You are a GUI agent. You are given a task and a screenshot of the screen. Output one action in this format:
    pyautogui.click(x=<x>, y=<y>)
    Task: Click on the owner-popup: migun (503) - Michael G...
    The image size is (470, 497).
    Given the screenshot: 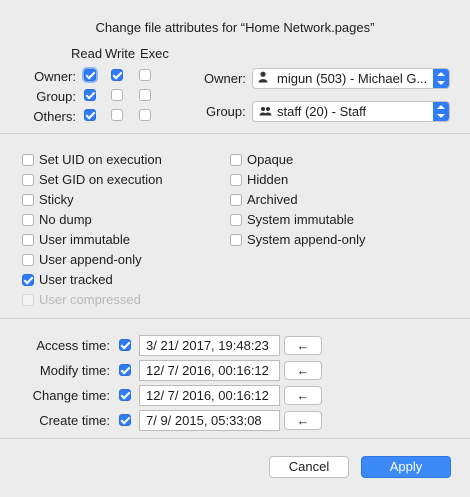 What is the action you would take?
    pyautogui.click(x=351, y=78)
    